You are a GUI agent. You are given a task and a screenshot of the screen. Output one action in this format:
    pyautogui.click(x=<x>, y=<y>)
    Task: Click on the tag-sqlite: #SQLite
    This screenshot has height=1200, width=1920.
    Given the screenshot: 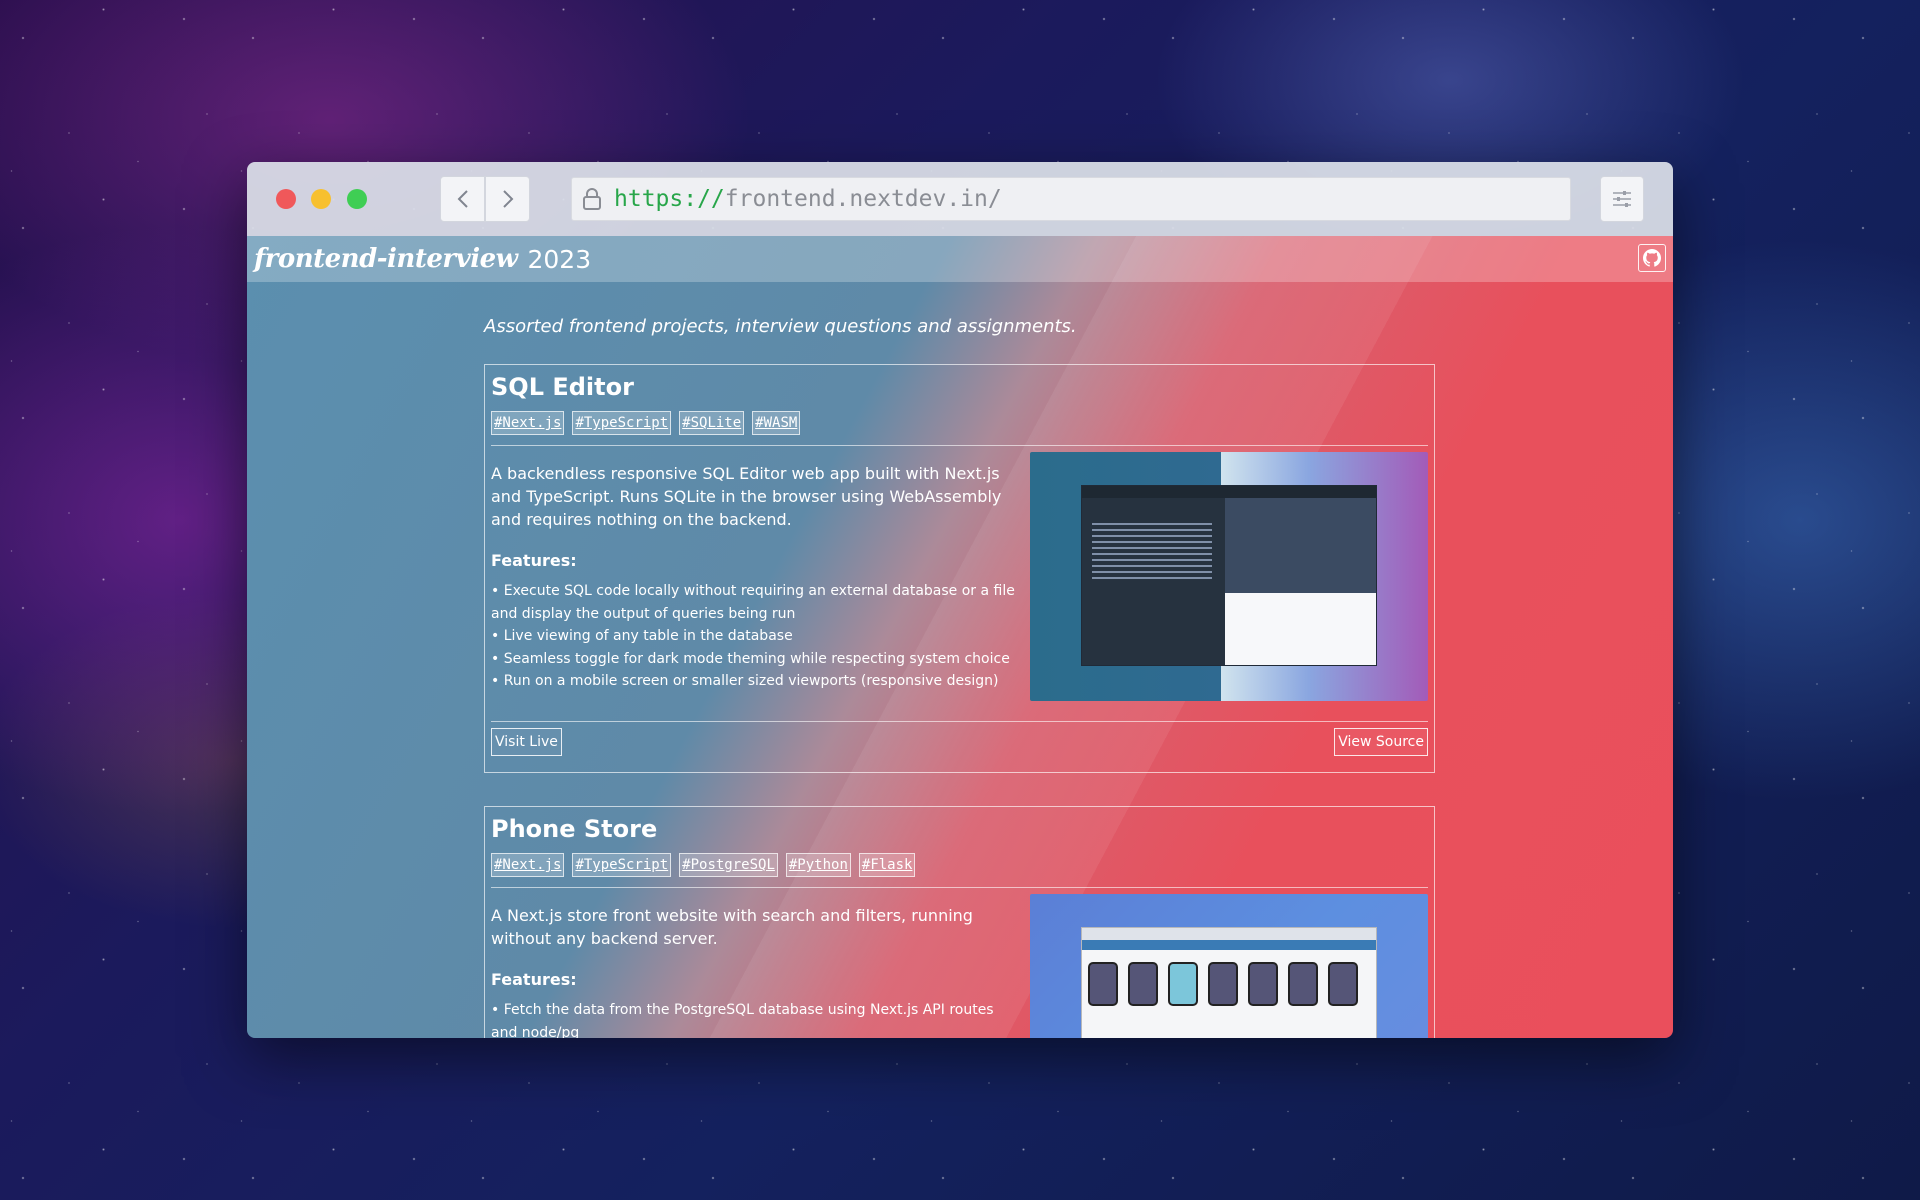 What is the action you would take?
    pyautogui.click(x=712, y=423)
    